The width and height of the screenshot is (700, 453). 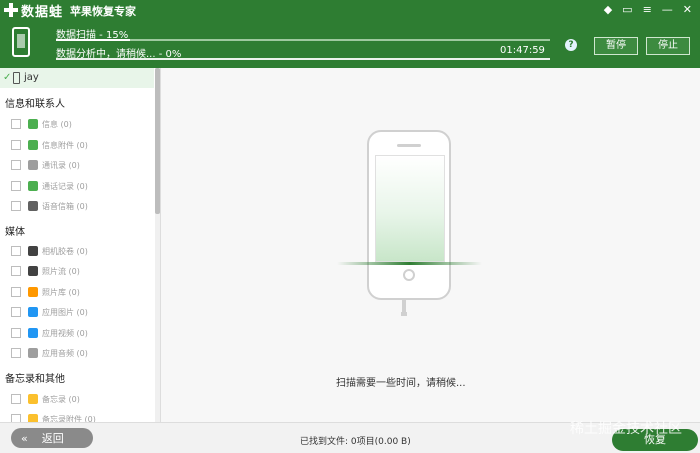 I want to click on app-video-icon, so click(x=33, y=333).